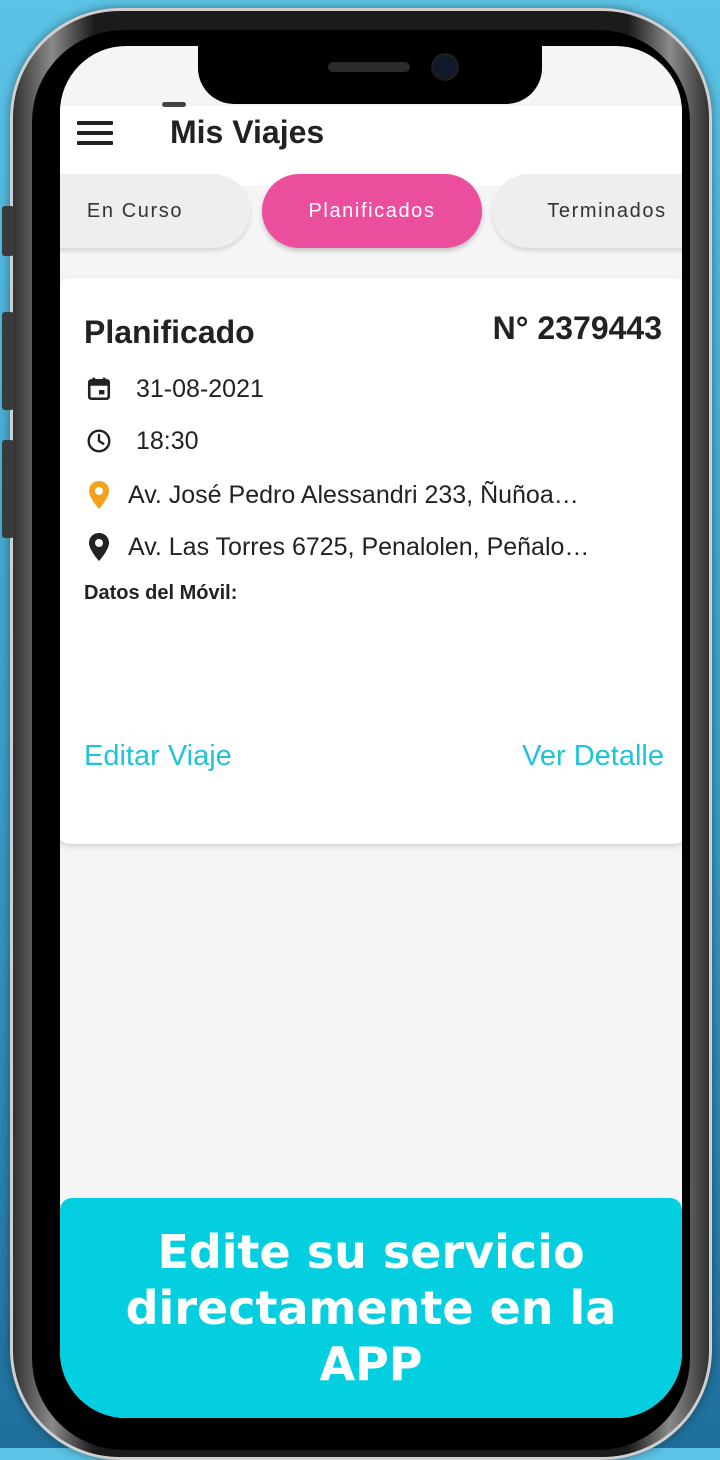  Describe the element at coordinates (445, 67) in the screenshot. I see `camera-icon` at that location.